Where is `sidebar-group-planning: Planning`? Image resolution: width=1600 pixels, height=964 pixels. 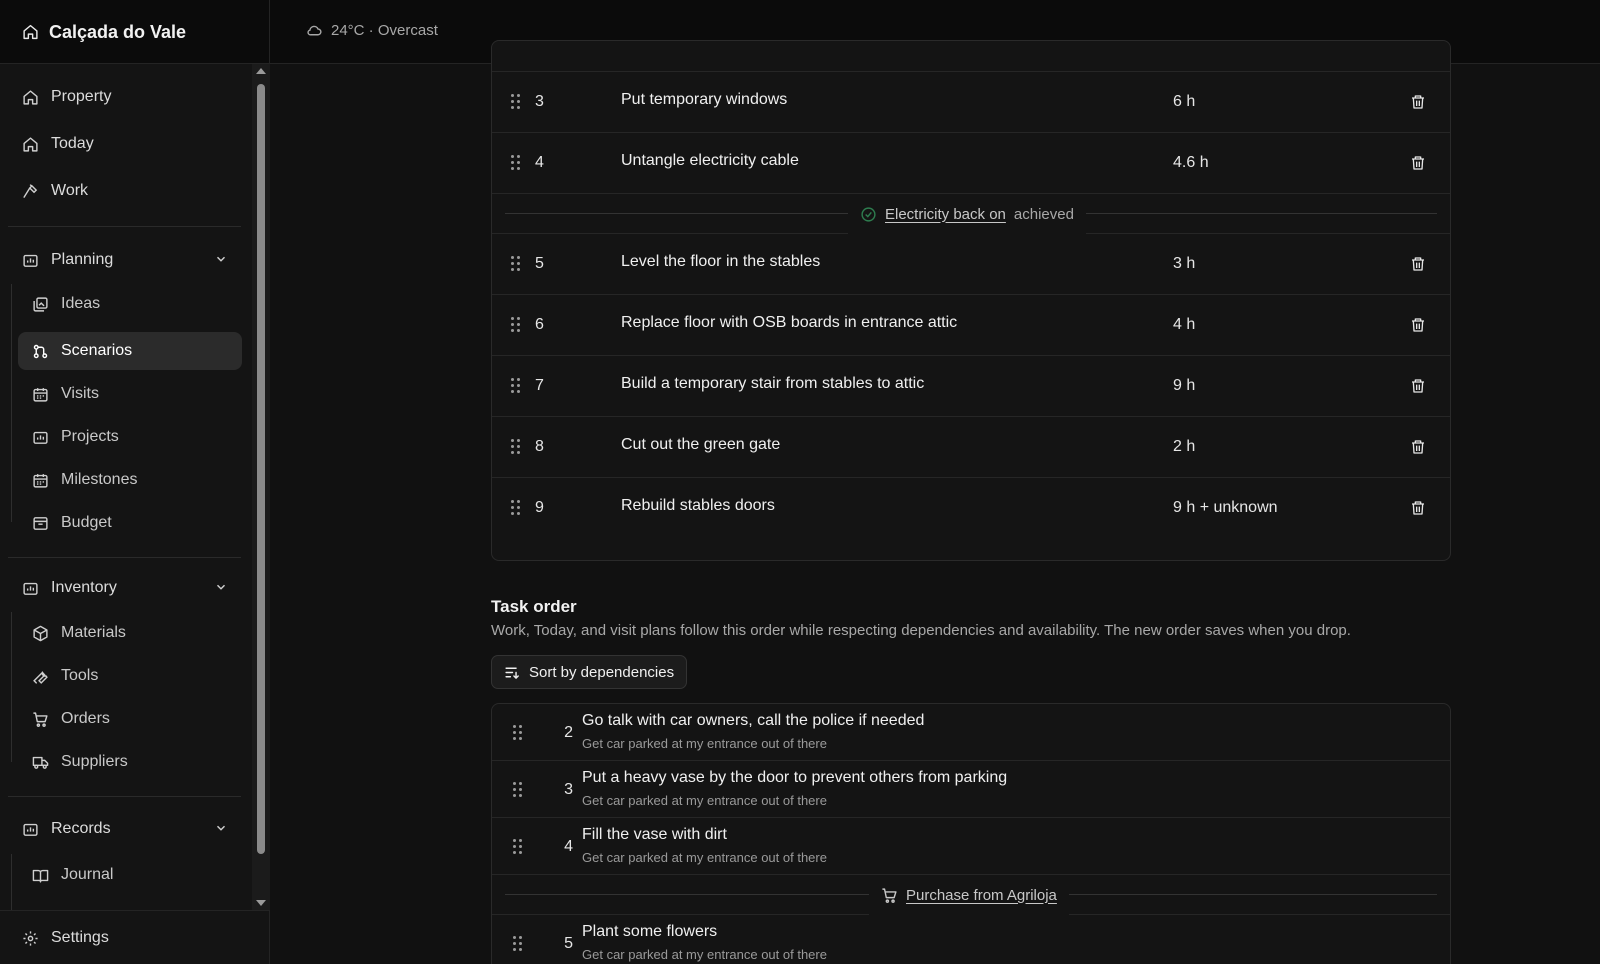
sidebar-group-planning: Planning is located at coordinates (130, 260).